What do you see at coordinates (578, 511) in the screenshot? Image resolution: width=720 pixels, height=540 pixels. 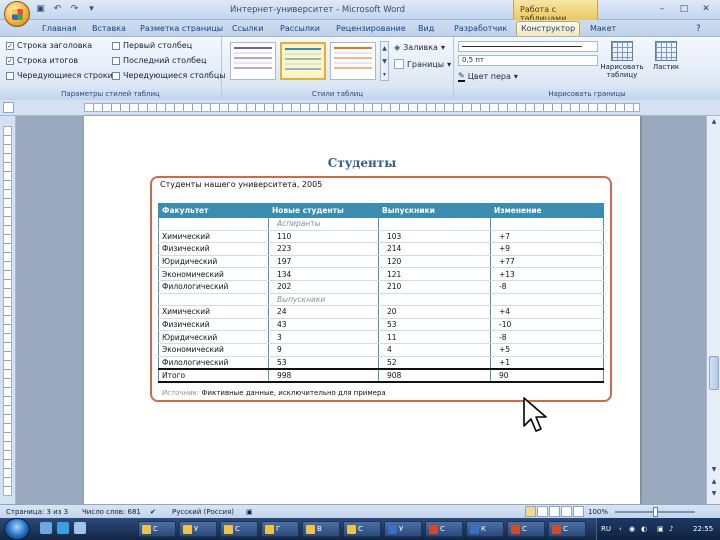 I see `draft-icon` at bounding box center [578, 511].